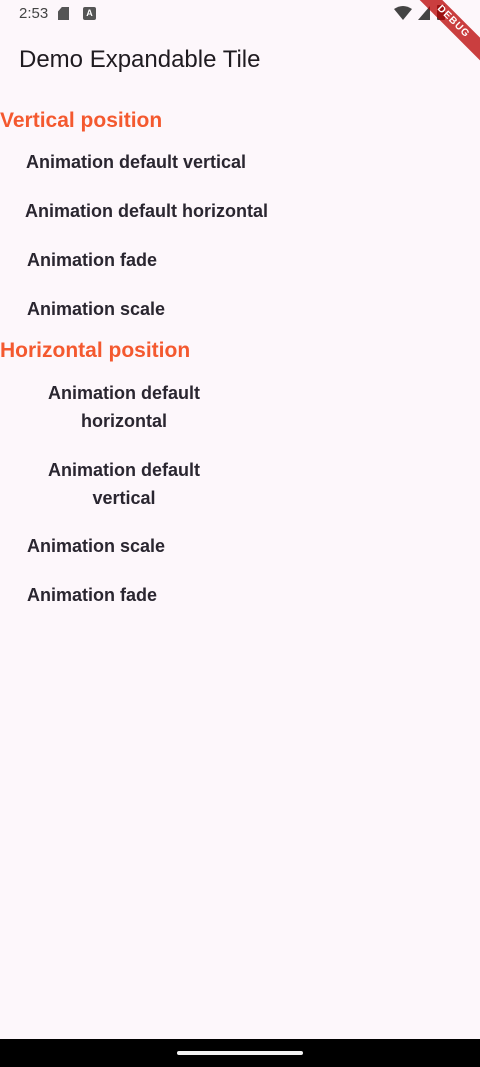 Image resolution: width=480 pixels, height=1067 pixels. Describe the element at coordinates (140, 59) in the screenshot. I see `app-title: Demo Expandable Tile` at that location.